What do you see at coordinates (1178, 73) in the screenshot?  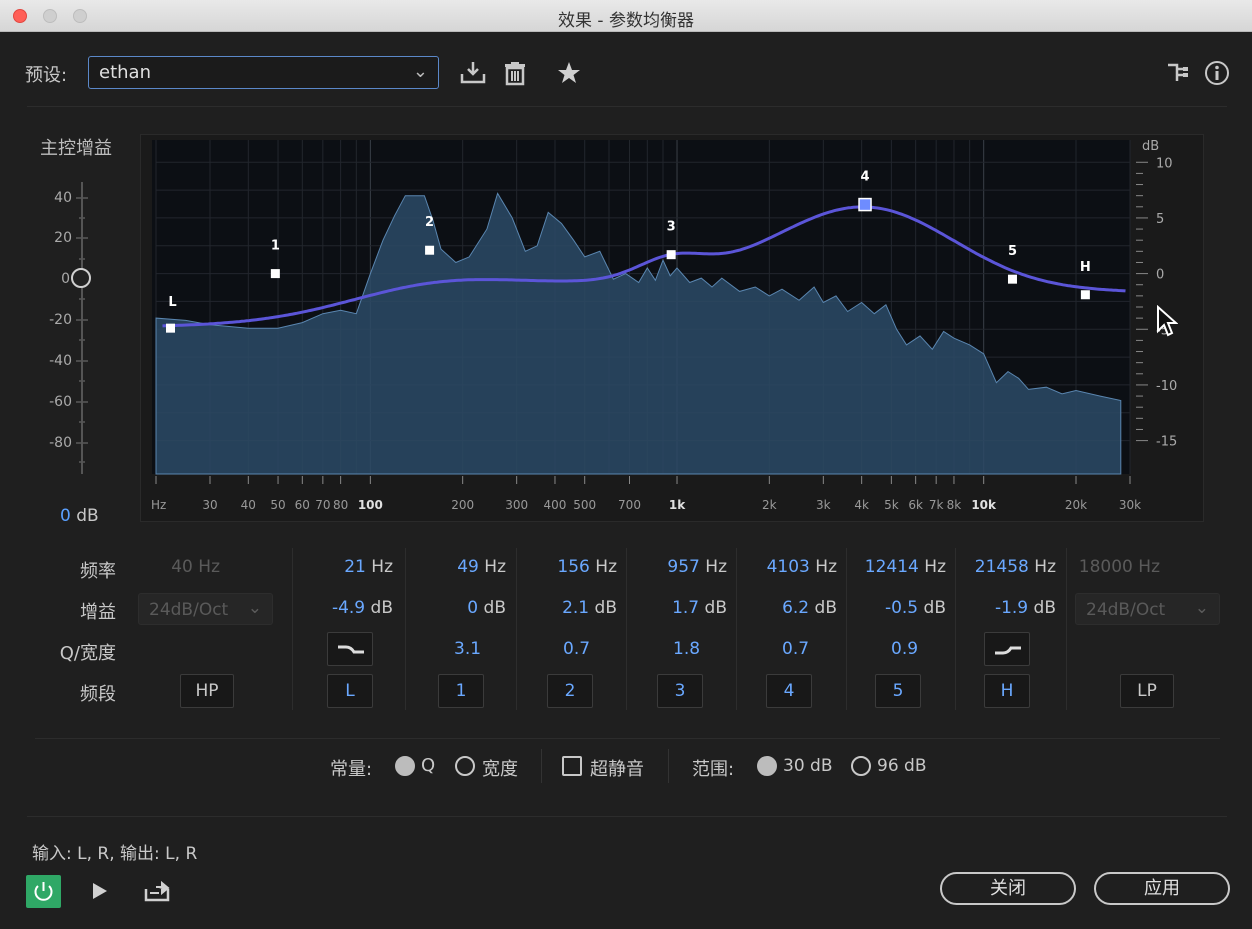 I see `routing-icon` at bounding box center [1178, 73].